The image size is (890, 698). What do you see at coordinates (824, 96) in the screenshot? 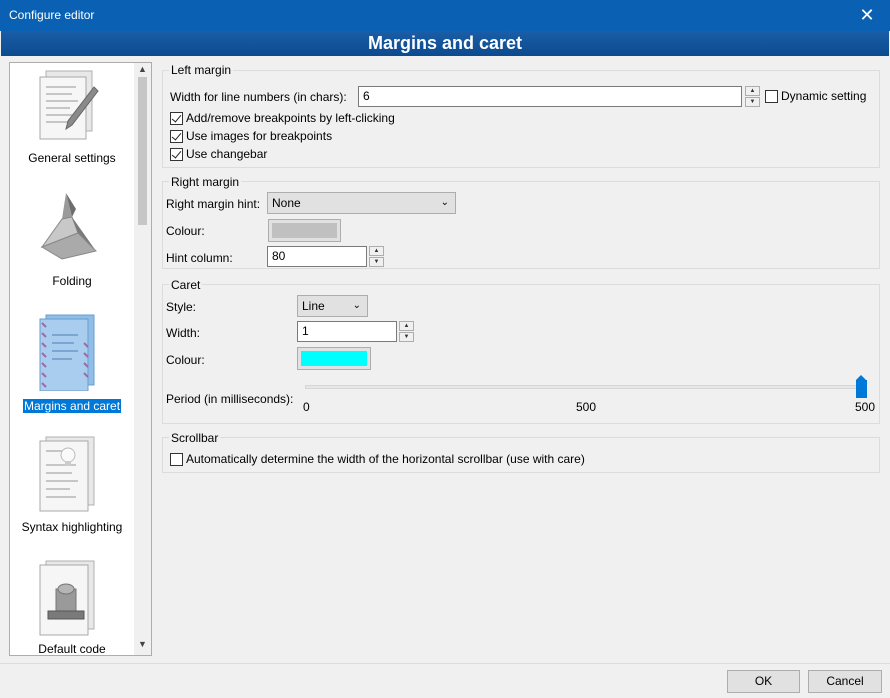
I see `dynamic-setting-label: Dynamic setting` at bounding box center [824, 96].